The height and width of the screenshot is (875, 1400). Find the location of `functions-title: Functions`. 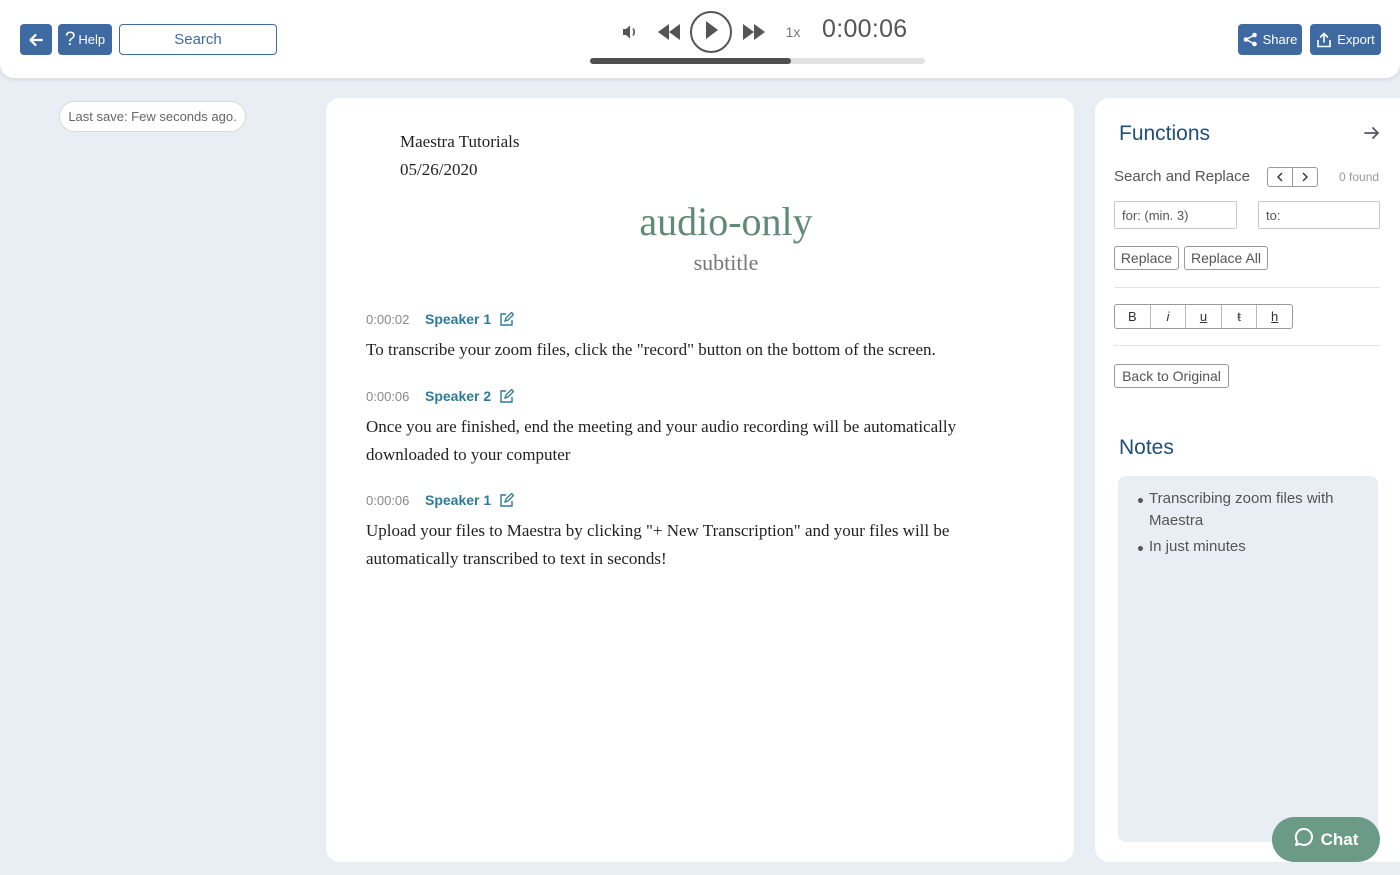

functions-title: Functions is located at coordinates (1165, 133).